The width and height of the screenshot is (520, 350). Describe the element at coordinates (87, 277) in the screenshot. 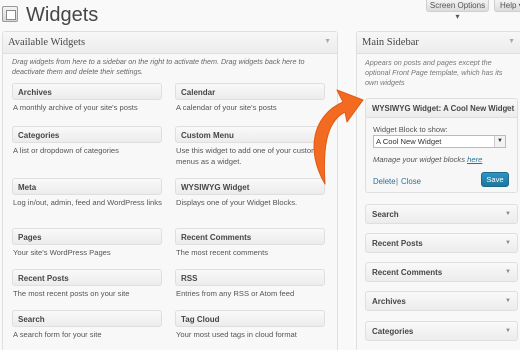

I see `widget-recent-posts: Recent Posts` at that location.